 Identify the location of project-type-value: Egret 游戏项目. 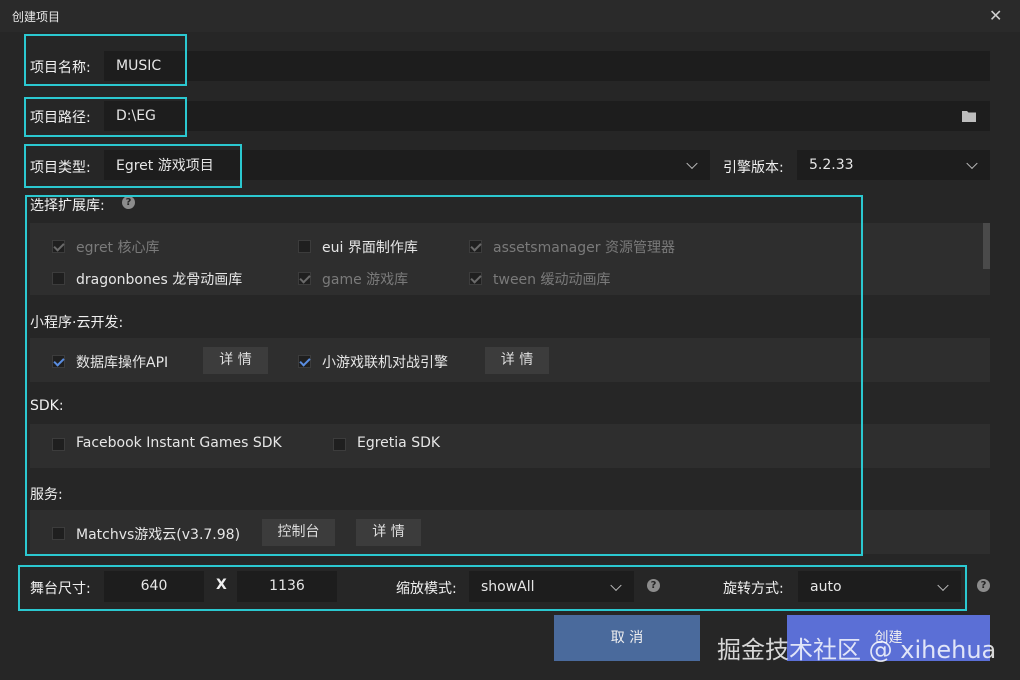
(165, 166).